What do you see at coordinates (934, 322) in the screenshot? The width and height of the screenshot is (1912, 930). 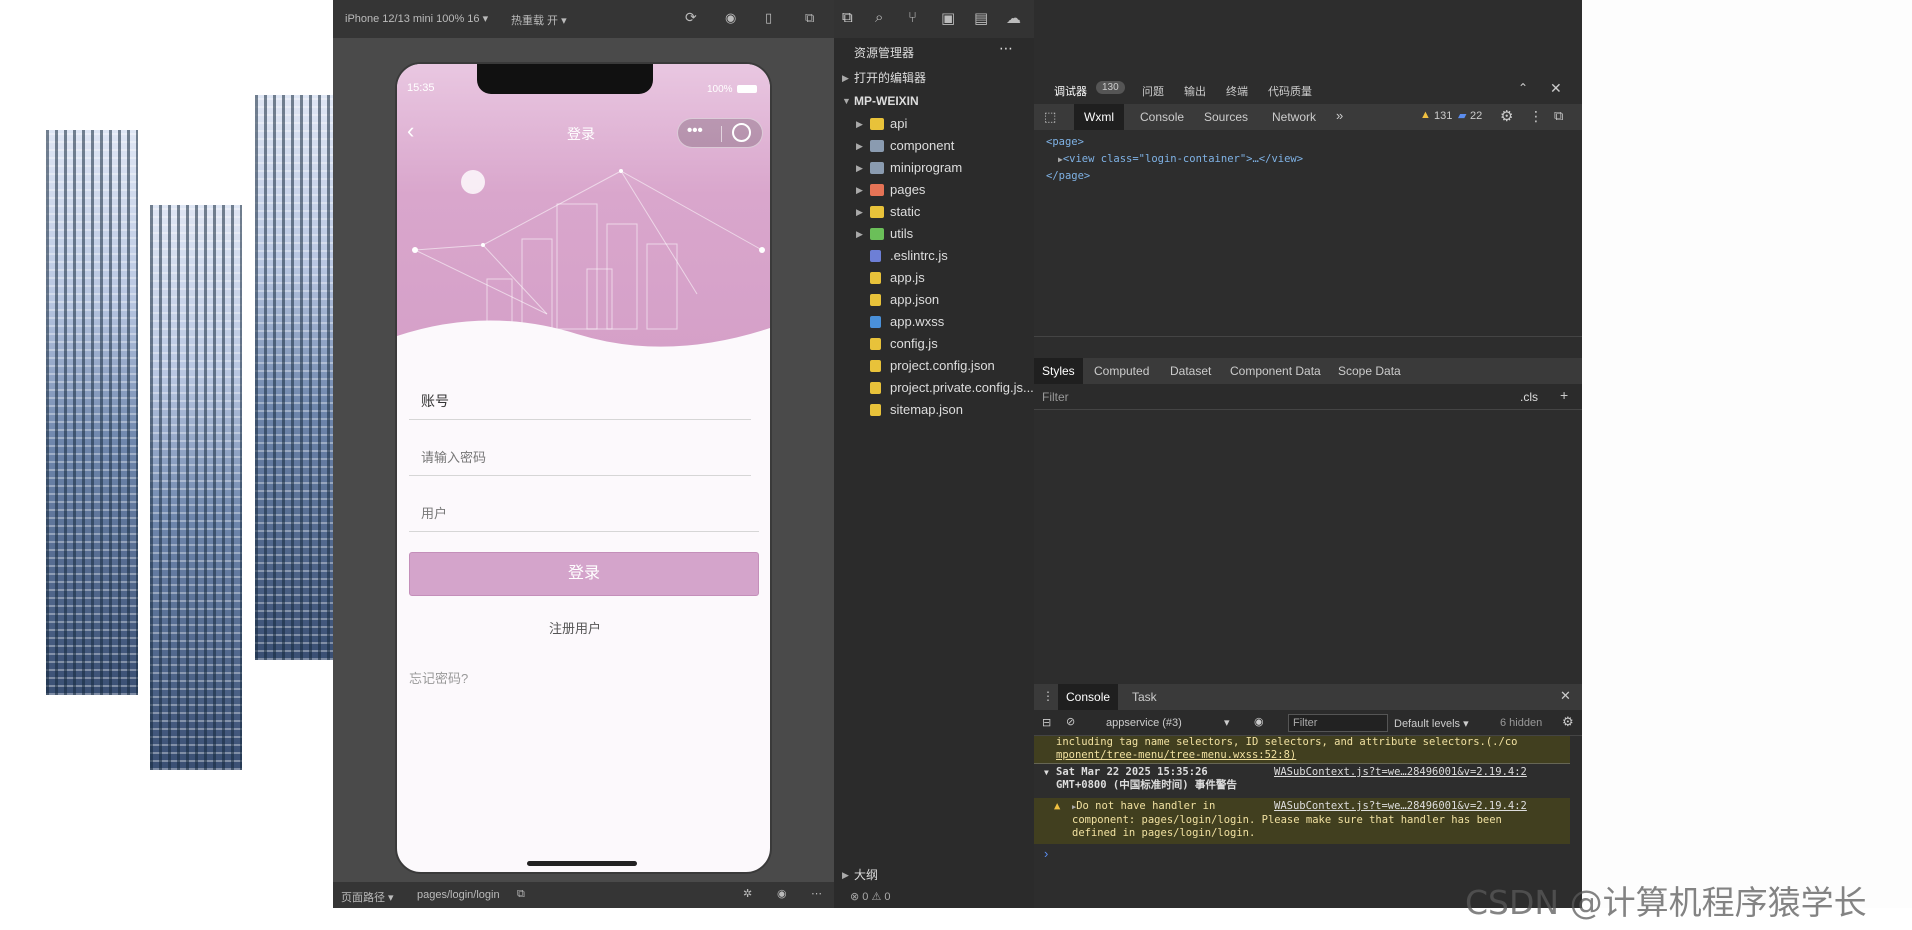 I see `tree-item: app.wxss` at bounding box center [934, 322].